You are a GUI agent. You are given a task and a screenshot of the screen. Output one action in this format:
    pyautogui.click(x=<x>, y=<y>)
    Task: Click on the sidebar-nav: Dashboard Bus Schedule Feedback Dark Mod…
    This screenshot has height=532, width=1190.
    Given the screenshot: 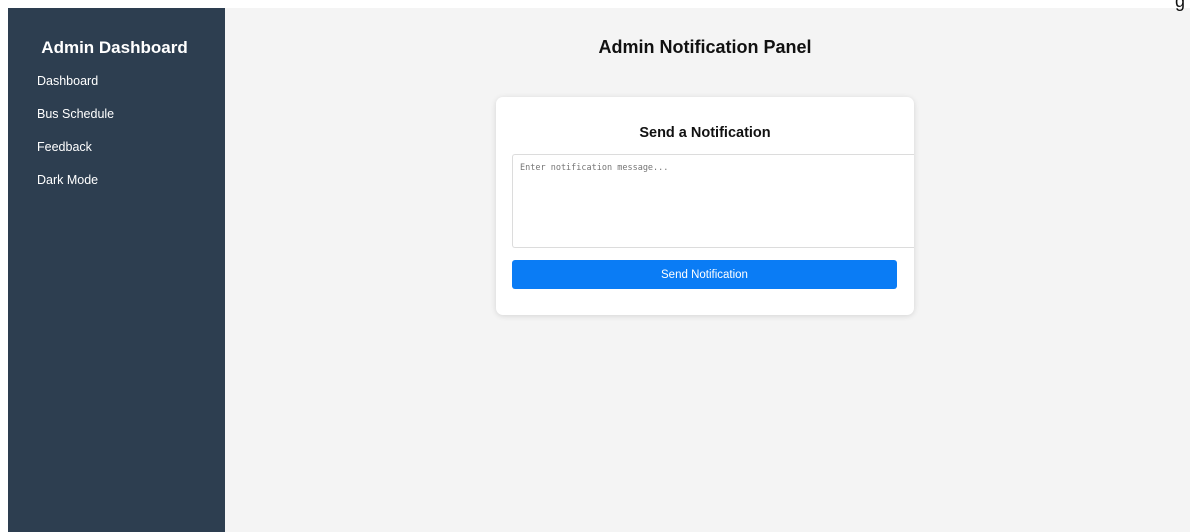 What is the action you would take?
    pyautogui.click(x=75, y=139)
    